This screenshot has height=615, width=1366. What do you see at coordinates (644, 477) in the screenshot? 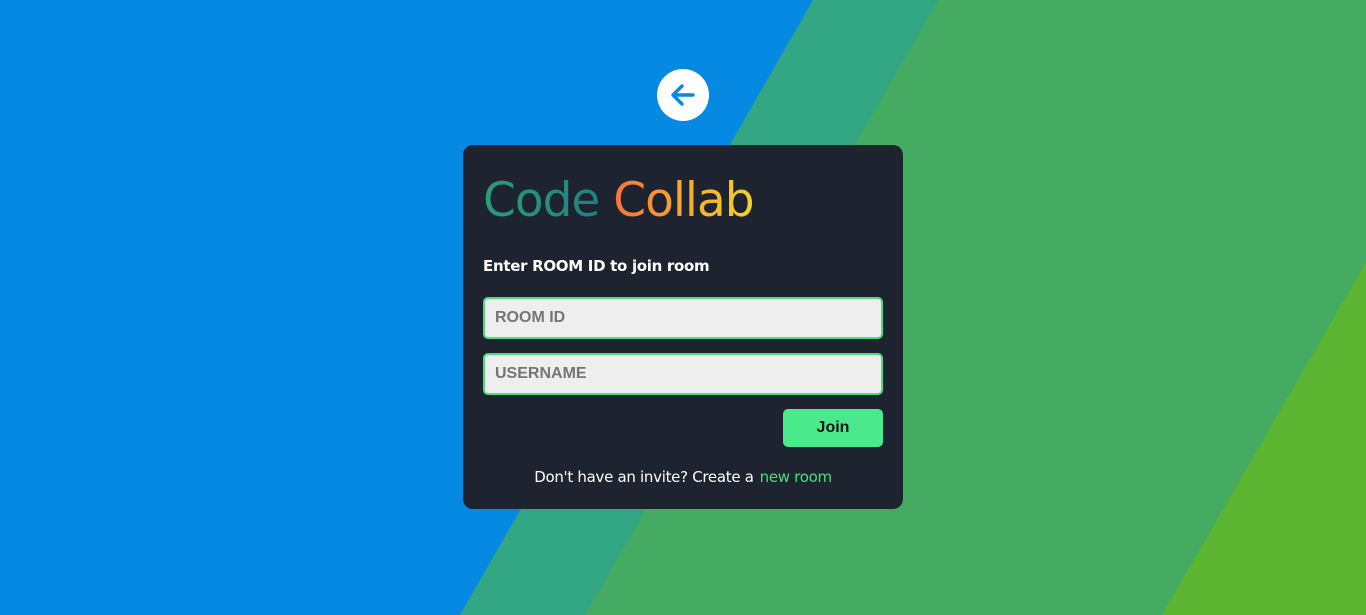
I see `invite-text: Don't have an invite? Create a` at bounding box center [644, 477].